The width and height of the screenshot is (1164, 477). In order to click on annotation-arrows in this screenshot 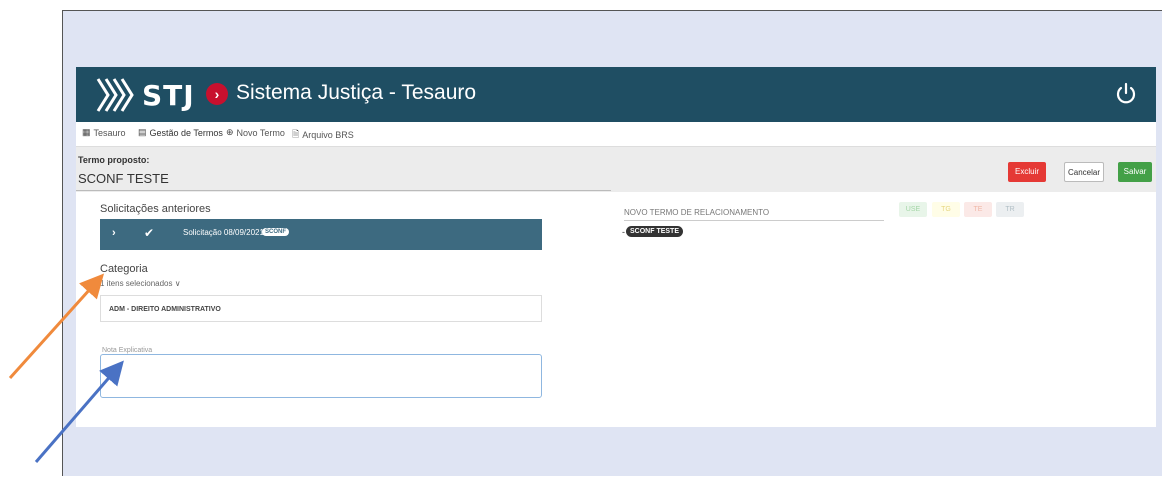, I will do `click(66, 368)`.